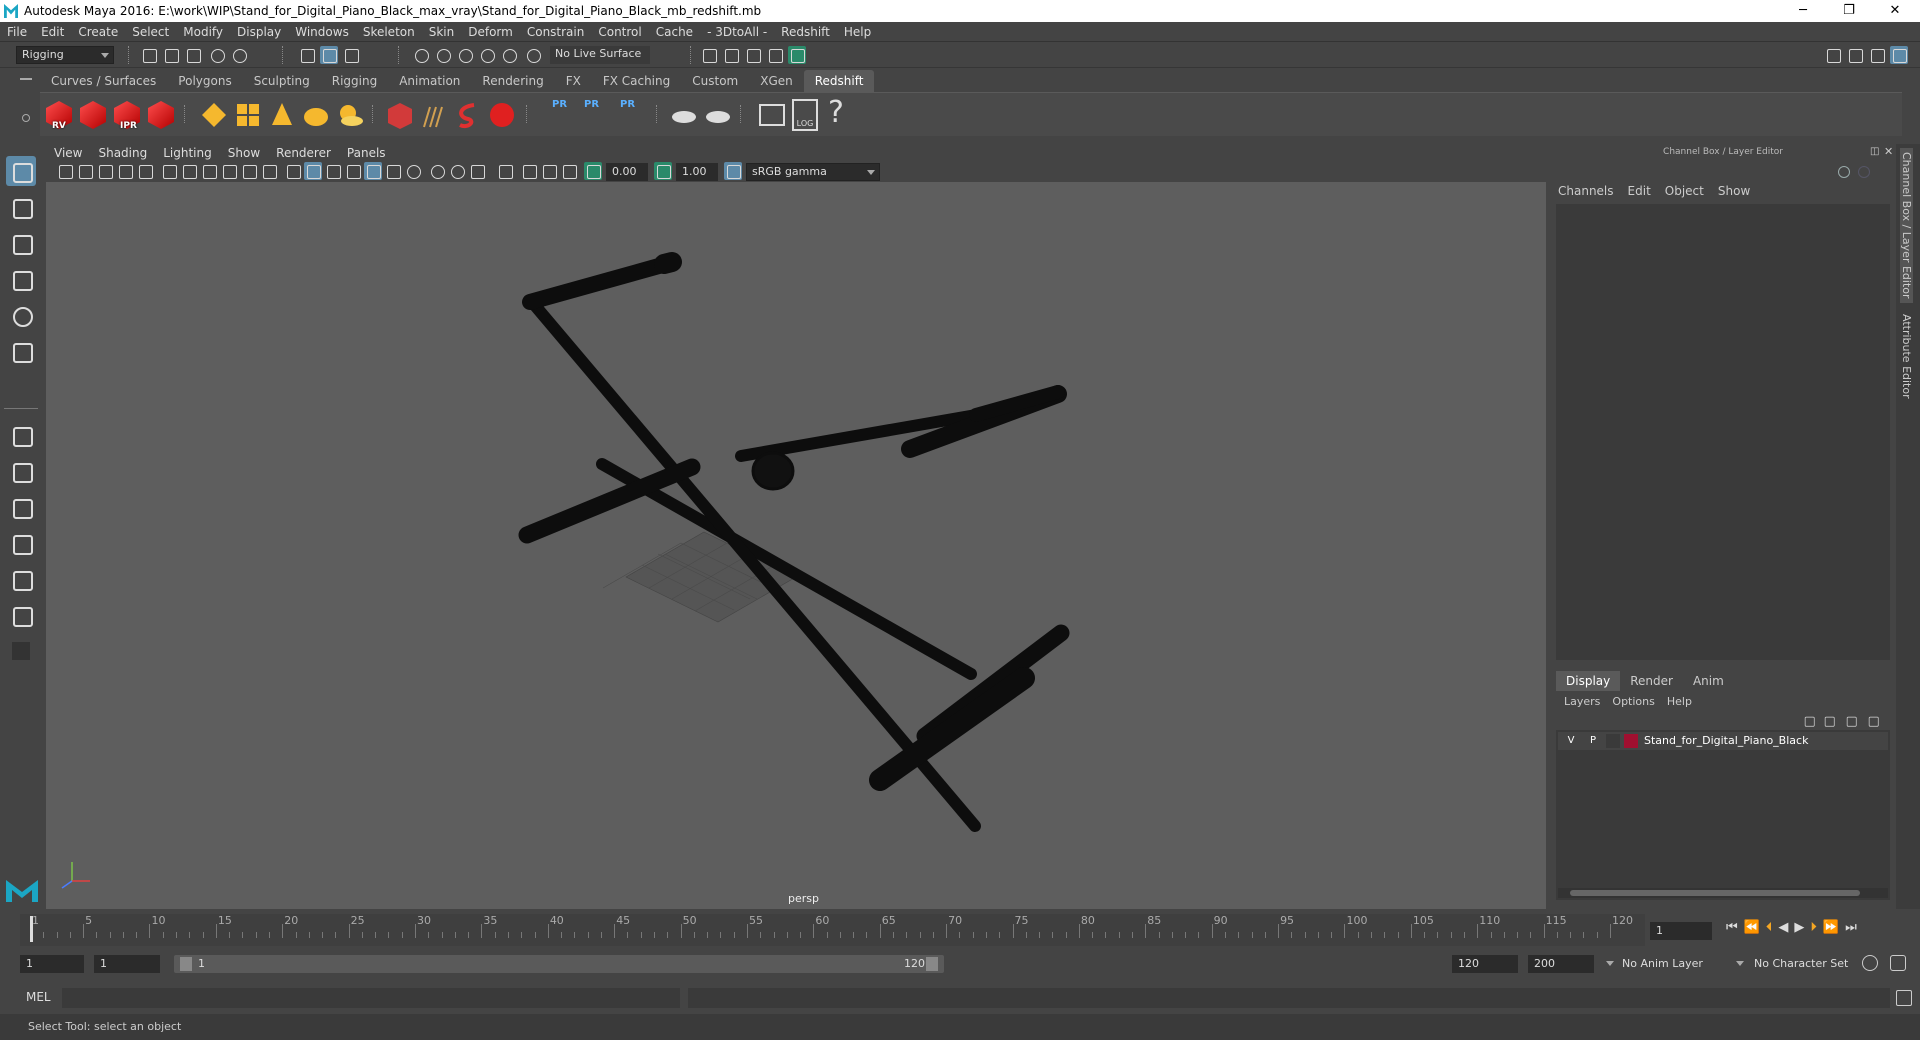 This screenshot has width=1920, height=1040. I want to click on viewport-menu-view: View, so click(68, 153).